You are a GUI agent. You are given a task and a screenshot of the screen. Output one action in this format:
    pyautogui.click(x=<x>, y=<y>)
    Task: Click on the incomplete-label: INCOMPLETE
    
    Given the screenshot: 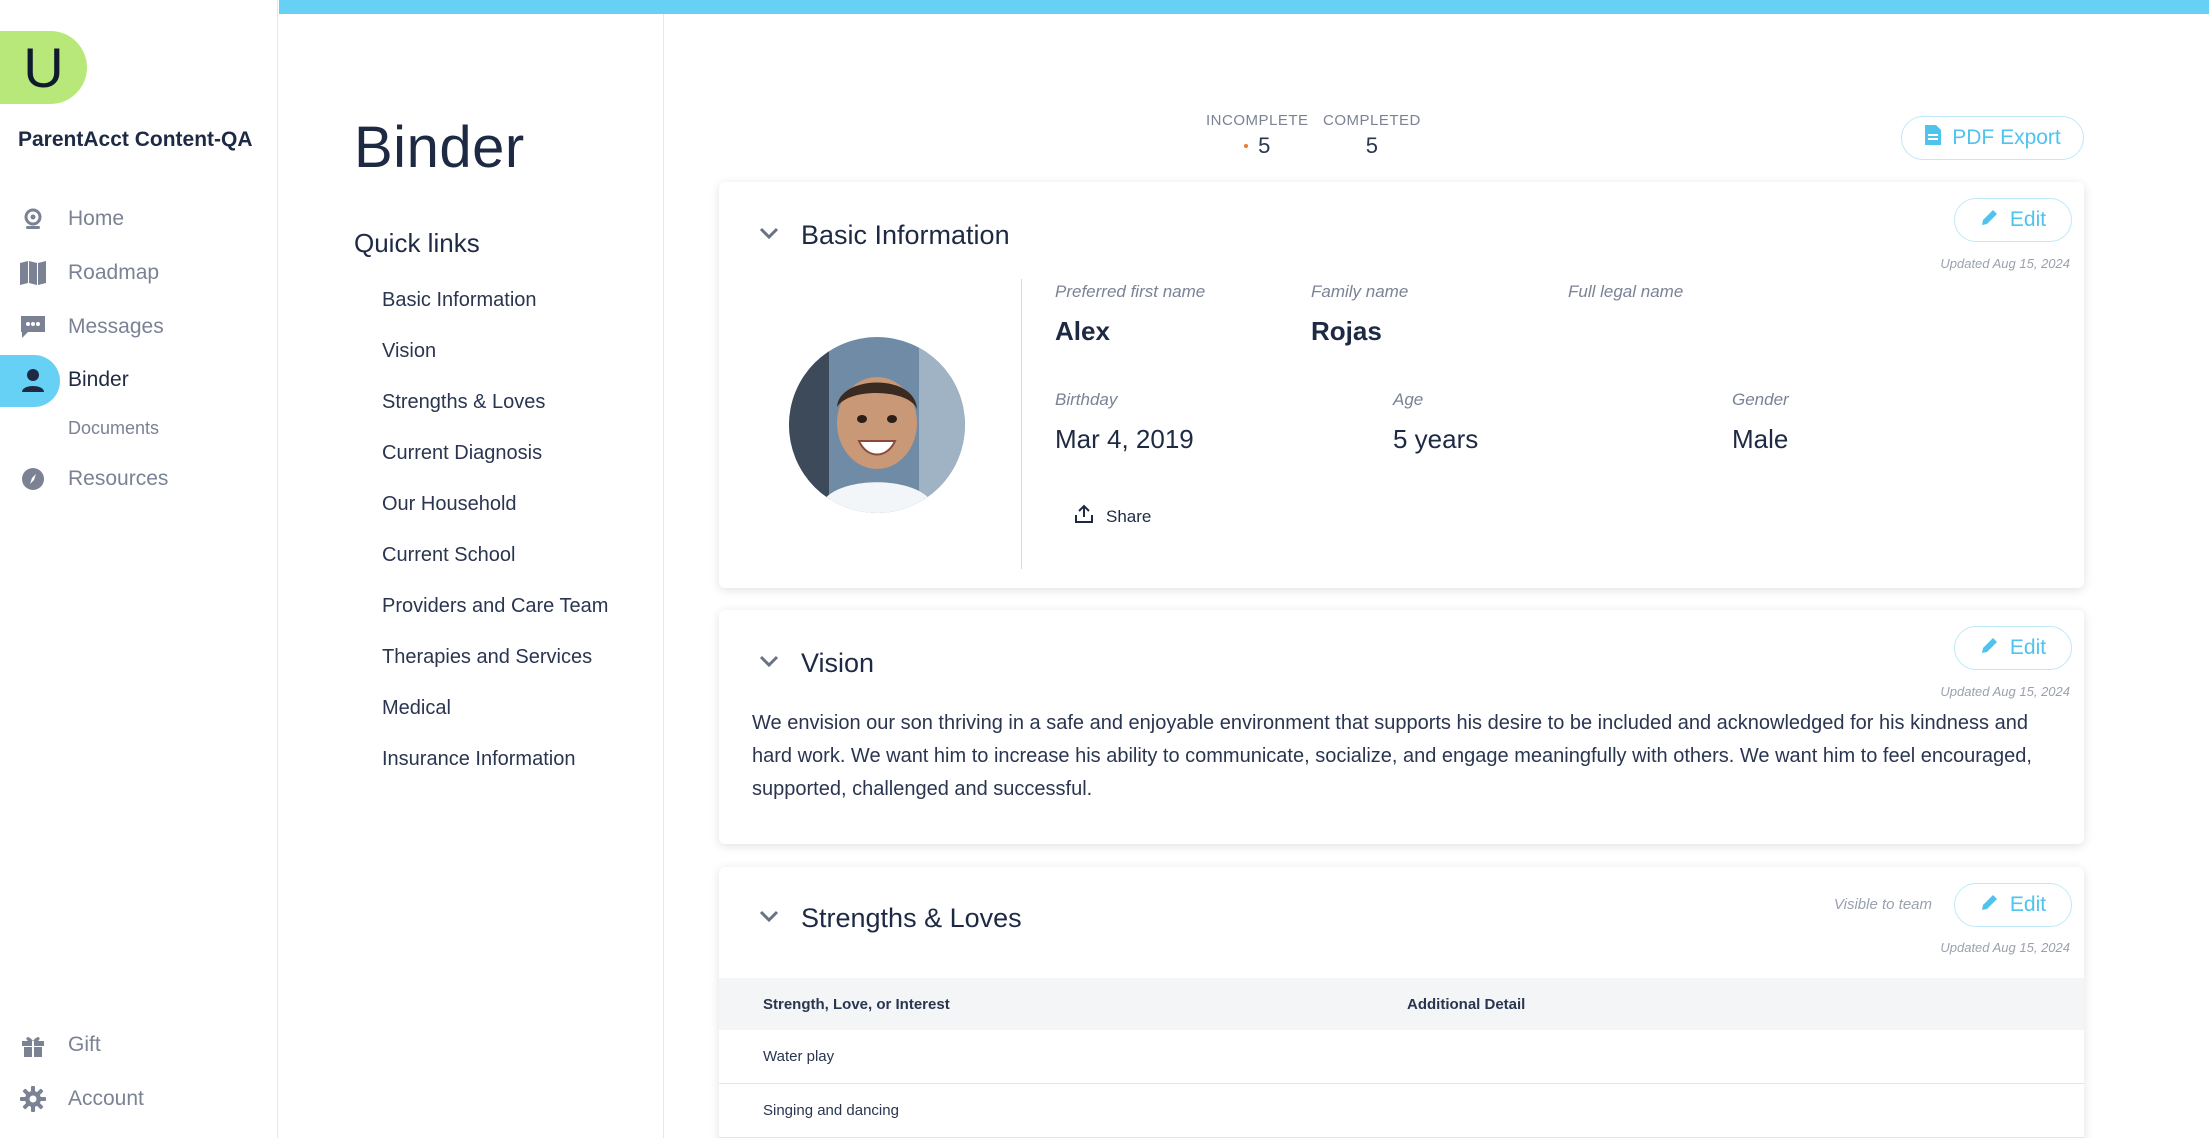 What is the action you would take?
    pyautogui.click(x=1257, y=120)
    